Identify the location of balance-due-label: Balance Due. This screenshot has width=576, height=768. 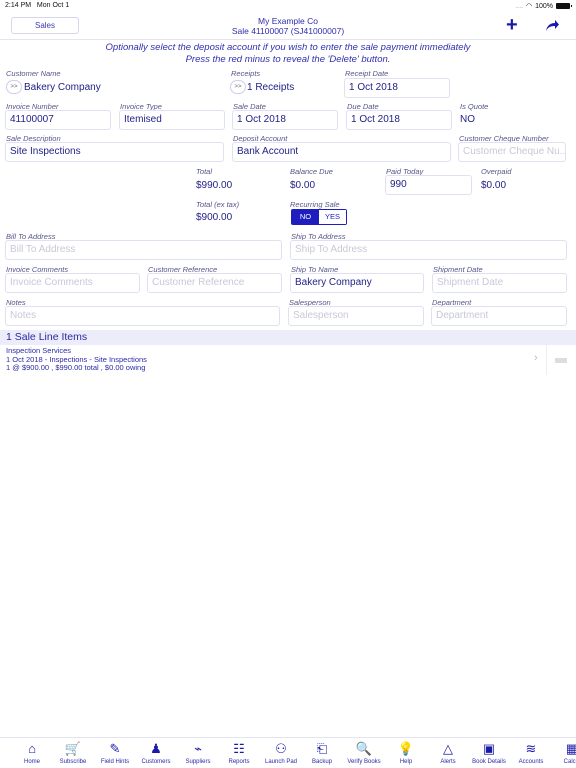
(311, 171).